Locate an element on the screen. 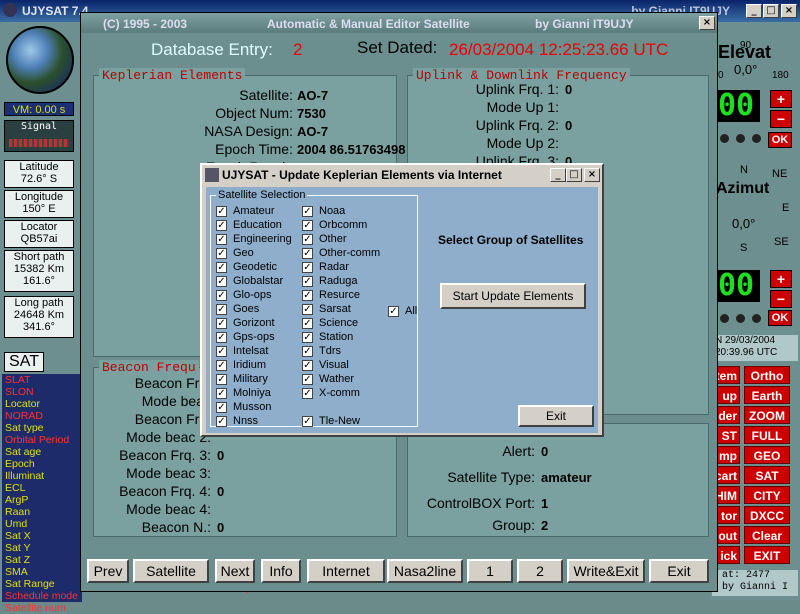 The height and width of the screenshot is (614, 800). red-button: Ortho is located at coordinates (767, 375).